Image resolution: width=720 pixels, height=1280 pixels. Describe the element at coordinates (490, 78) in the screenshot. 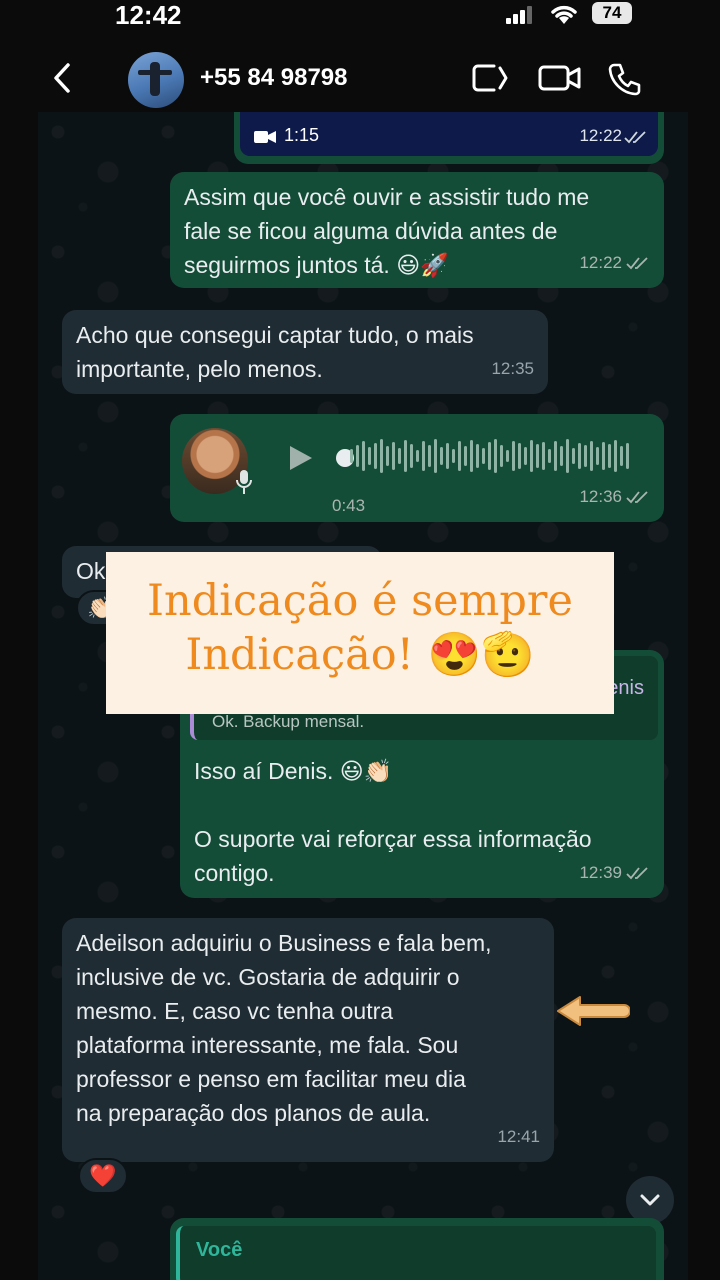

I see `lens-icon` at that location.